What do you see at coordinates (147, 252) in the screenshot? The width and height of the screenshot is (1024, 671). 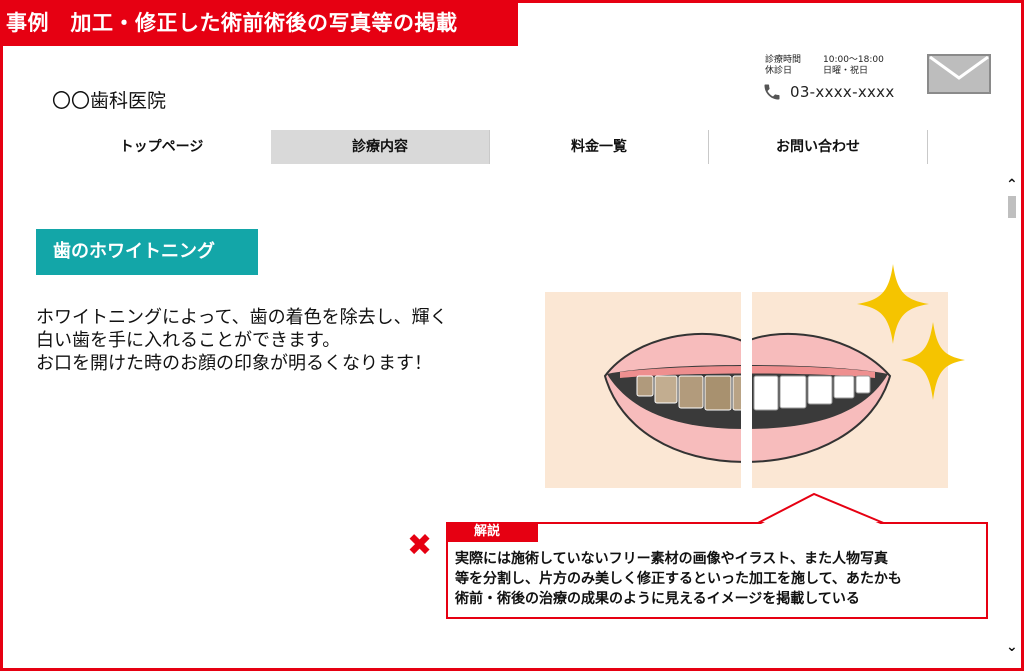 I see `section-title: 歯のホワイトニング` at bounding box center [147, 252].